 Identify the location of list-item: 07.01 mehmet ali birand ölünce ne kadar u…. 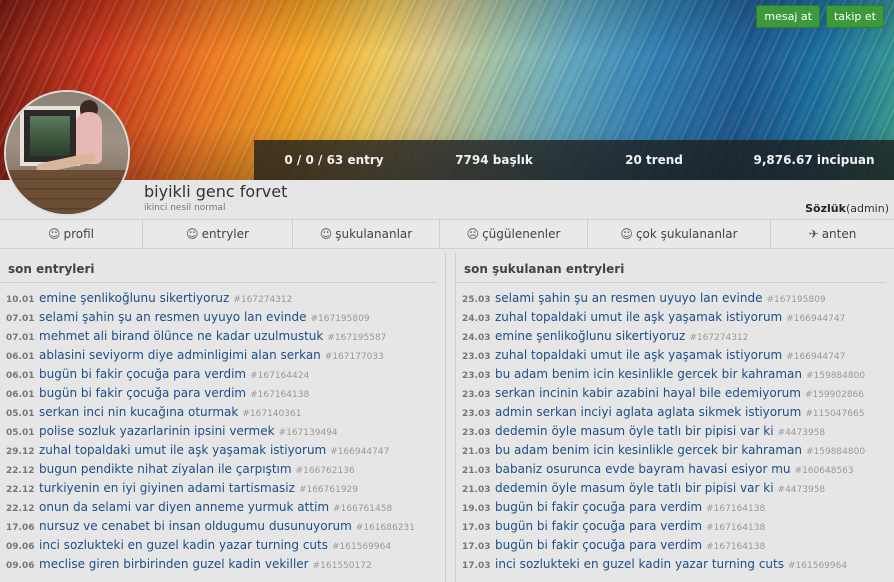
(222, 338).